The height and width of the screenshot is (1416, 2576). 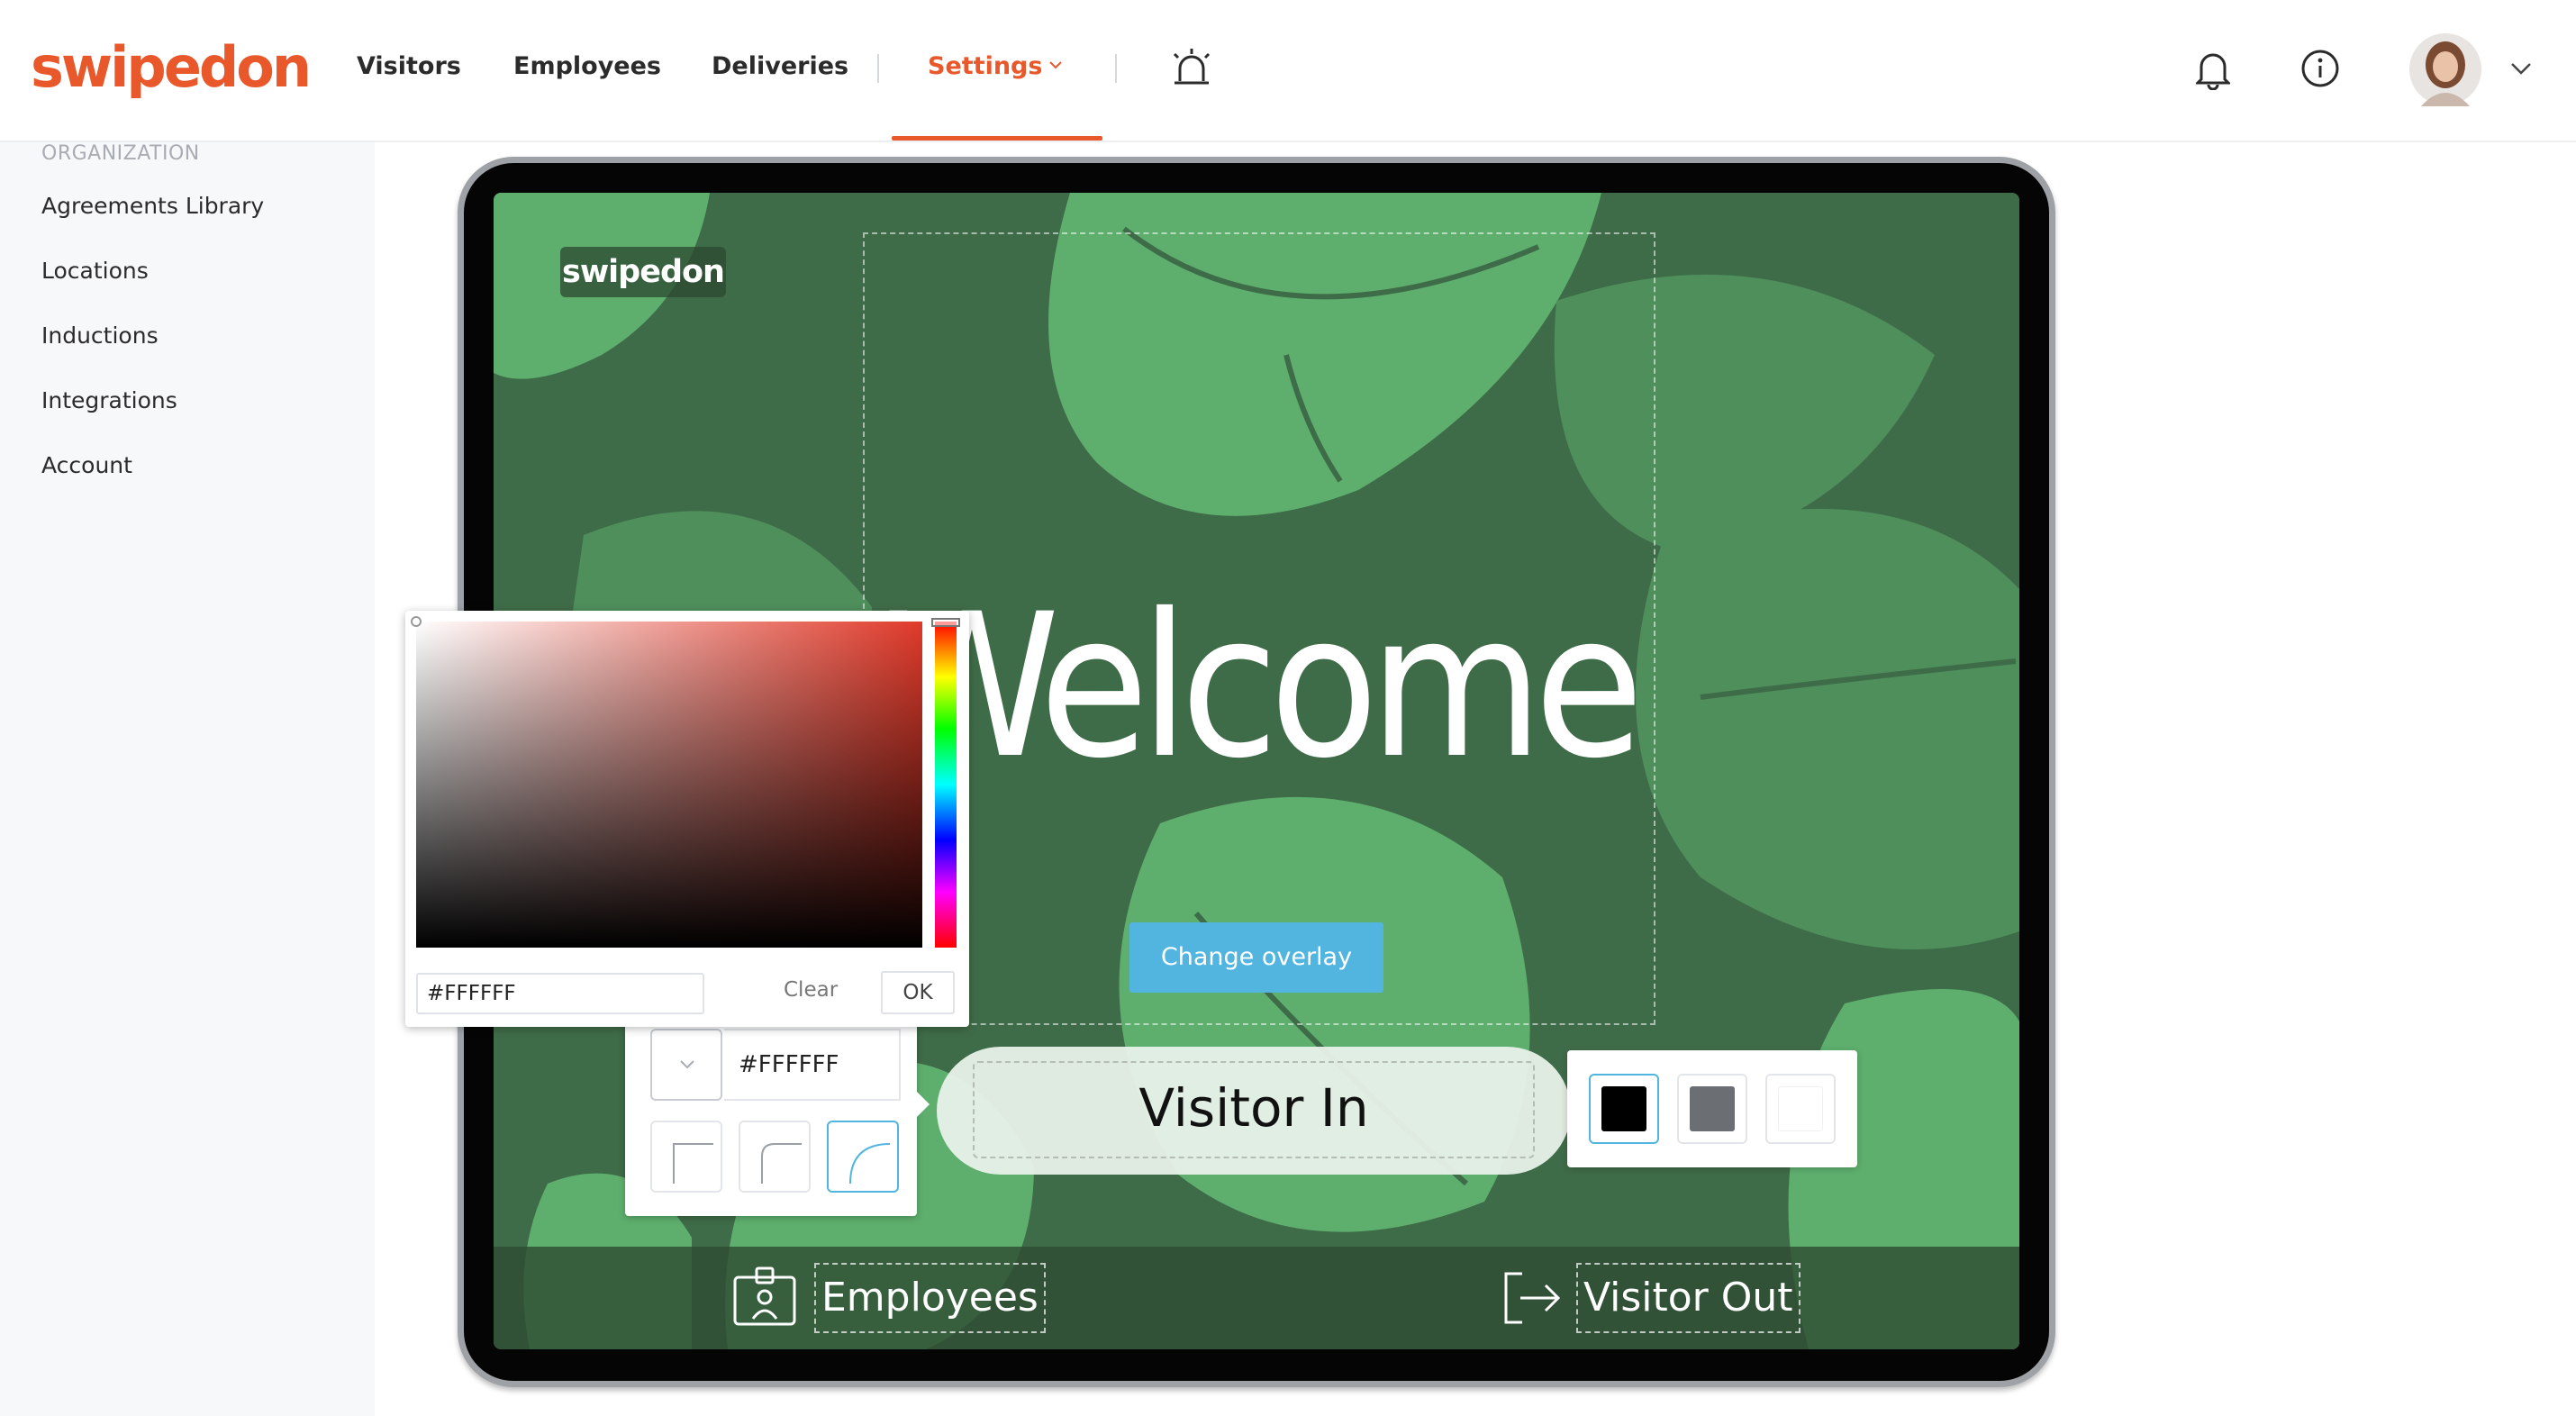 I want to click on corner-square-button, so click(x=686, y=1157).